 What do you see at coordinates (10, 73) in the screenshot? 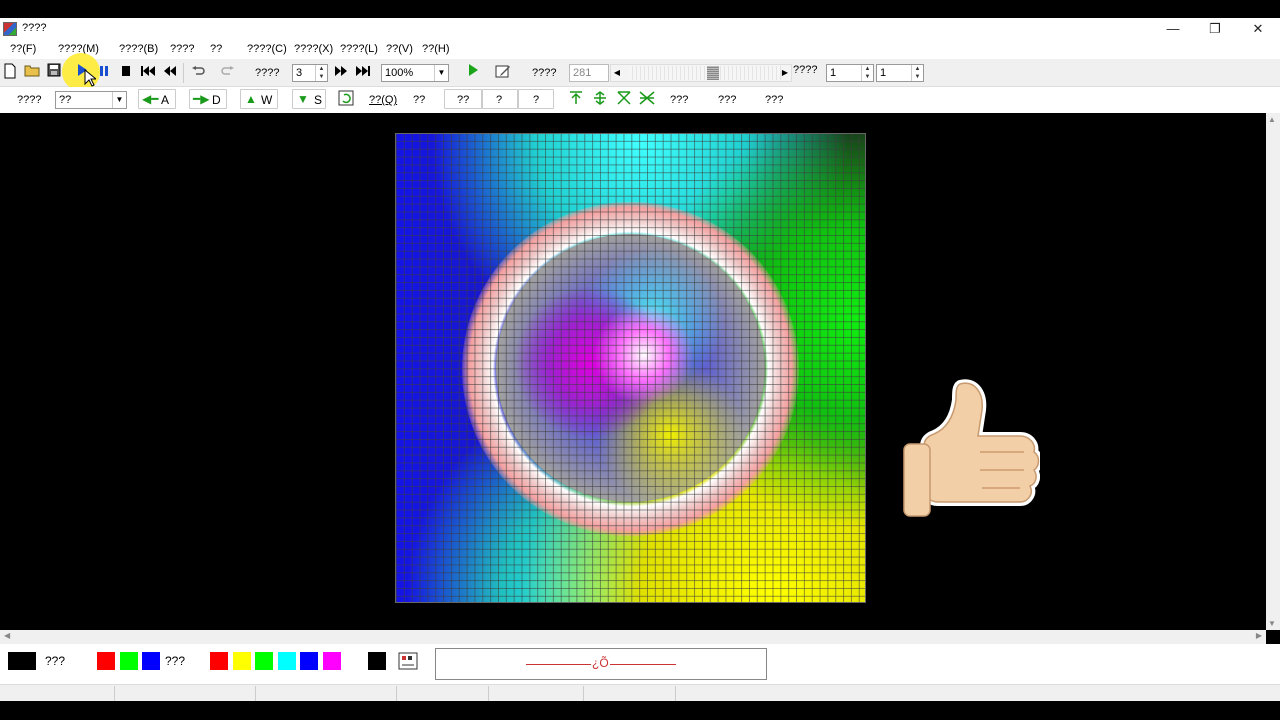
I see `new-file-icon` at bounding box center [10, 73].